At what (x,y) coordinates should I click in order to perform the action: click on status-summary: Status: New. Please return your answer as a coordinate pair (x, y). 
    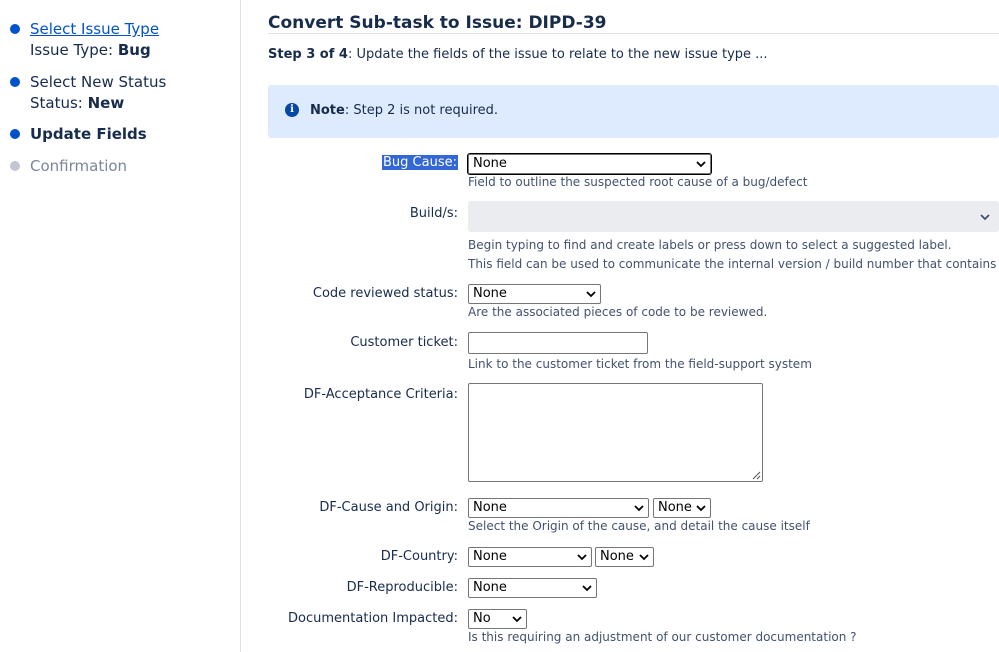
    Looking at the image, I should click on (77, 103).